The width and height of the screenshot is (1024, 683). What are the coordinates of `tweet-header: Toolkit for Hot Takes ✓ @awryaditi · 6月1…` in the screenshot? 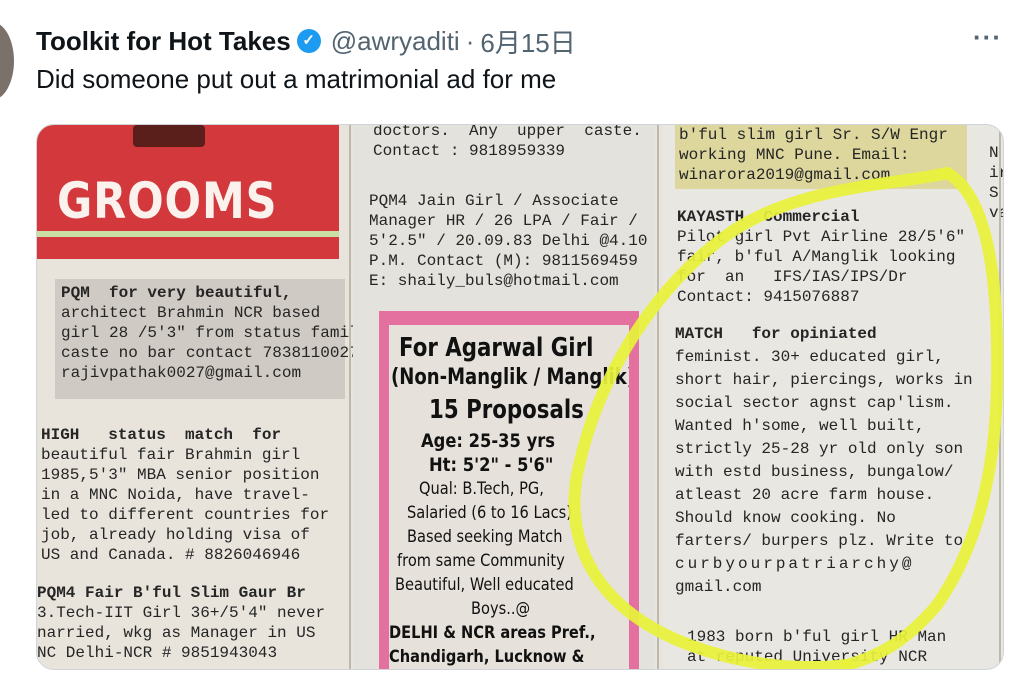 It's located at (306, 41).